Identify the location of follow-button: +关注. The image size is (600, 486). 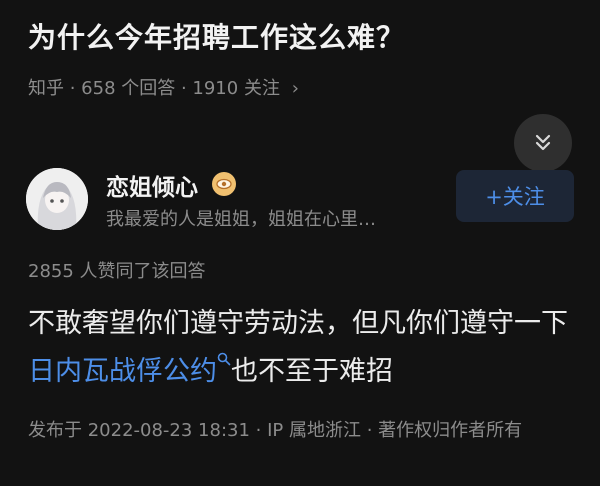
(515, 196).